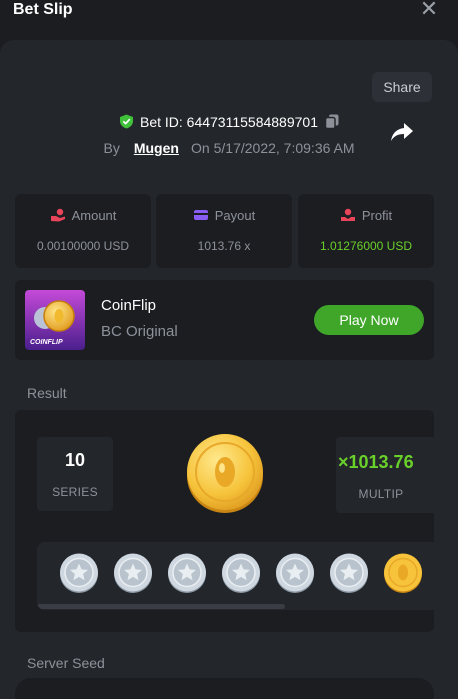  Describe the element at coordinates (224, 246) in the screenshot. I see `payout-value: 1013.76 x` at that location.